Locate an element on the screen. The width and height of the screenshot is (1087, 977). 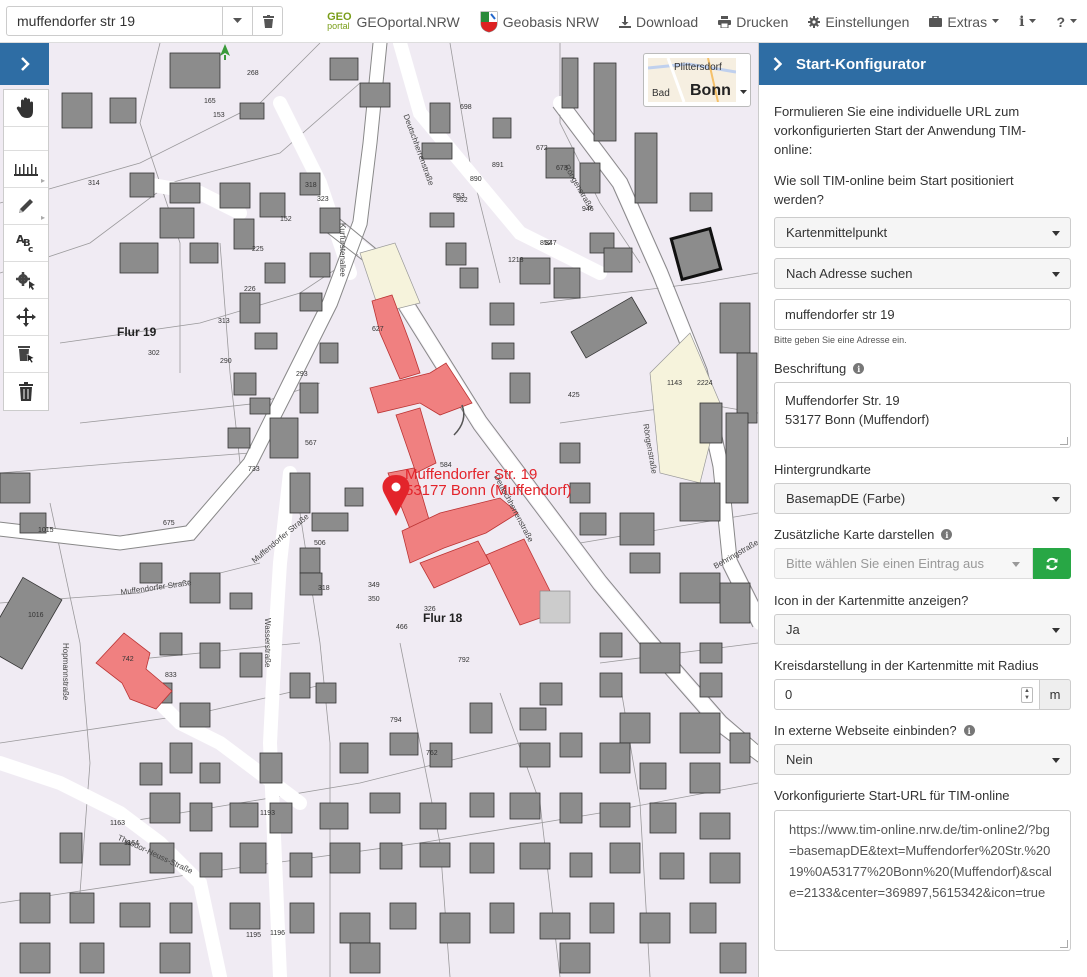
parcel-number: 1196 is located at coordinates (278, 933).